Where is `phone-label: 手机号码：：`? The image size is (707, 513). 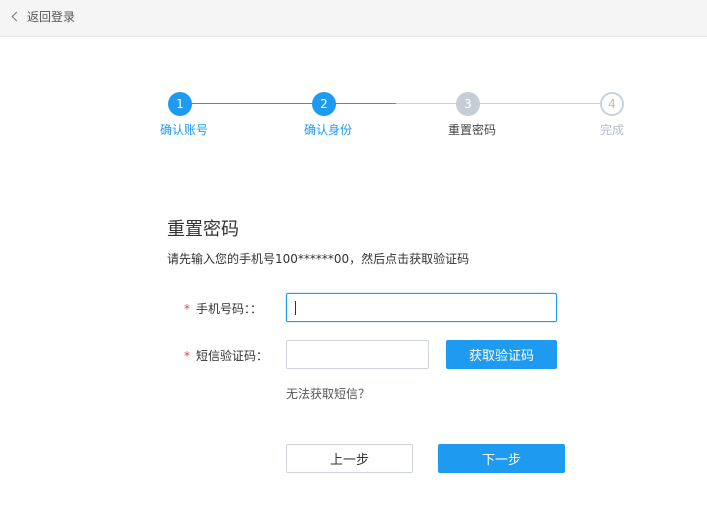
phone-label: 手机号码：： is located at coordinates (229, 309).